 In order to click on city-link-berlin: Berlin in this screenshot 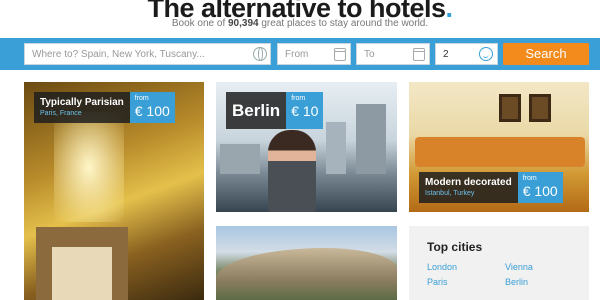, I will do `click(544, 282)`.